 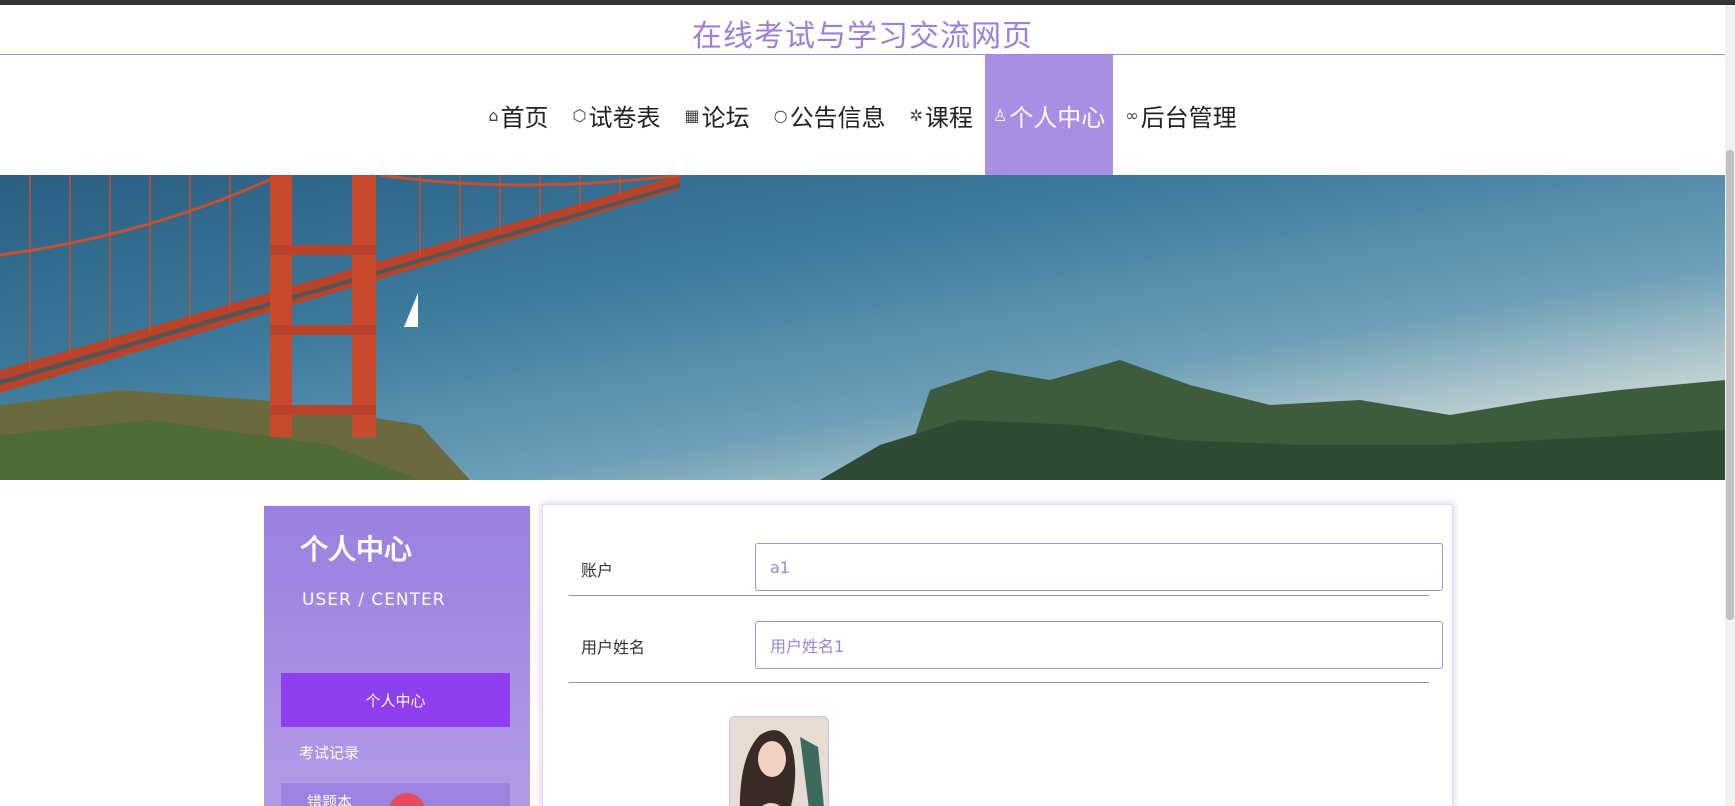 What do you see at coordinates (1099, 567) in the screenshot?
I see `account-input` at bounding box center [1099, 567].